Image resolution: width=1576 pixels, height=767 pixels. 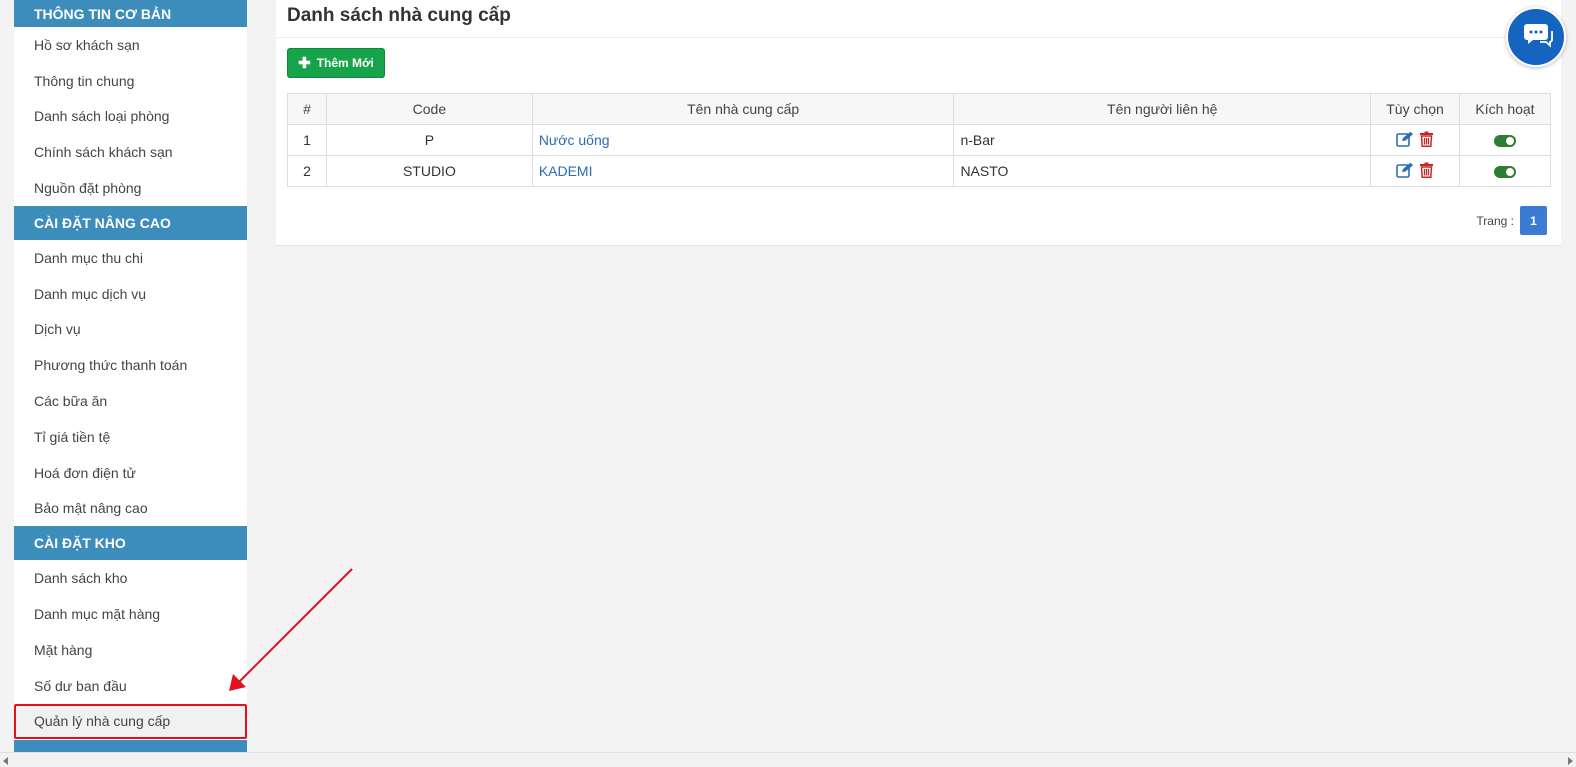 What do you see at coordinates (130, 258) in the screenshot?
I see `sidebar-item-income-expense: Danh mục thu chi` at bounding box center [130, 258].